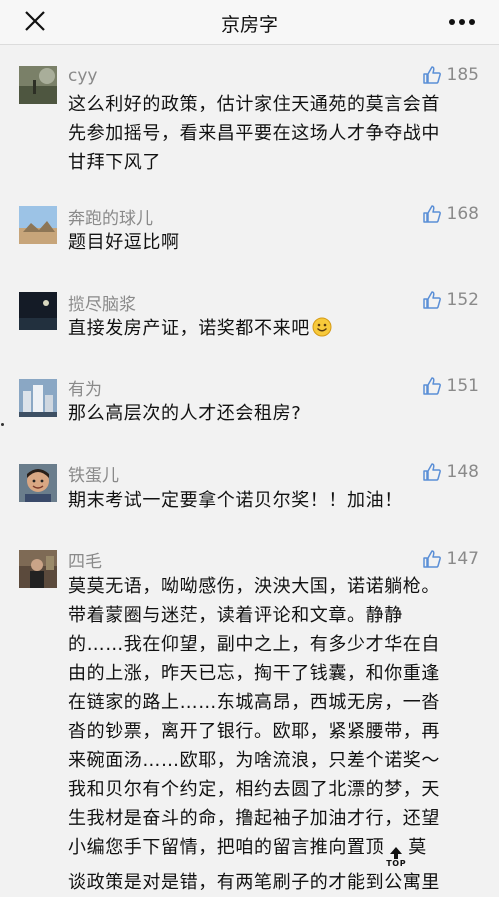 This screenshot has width=499, height=897. What do you see at coordinates (82, 76) in the screenshot?
I see `commenter-name: cyy` at bounding box center [82, 76].